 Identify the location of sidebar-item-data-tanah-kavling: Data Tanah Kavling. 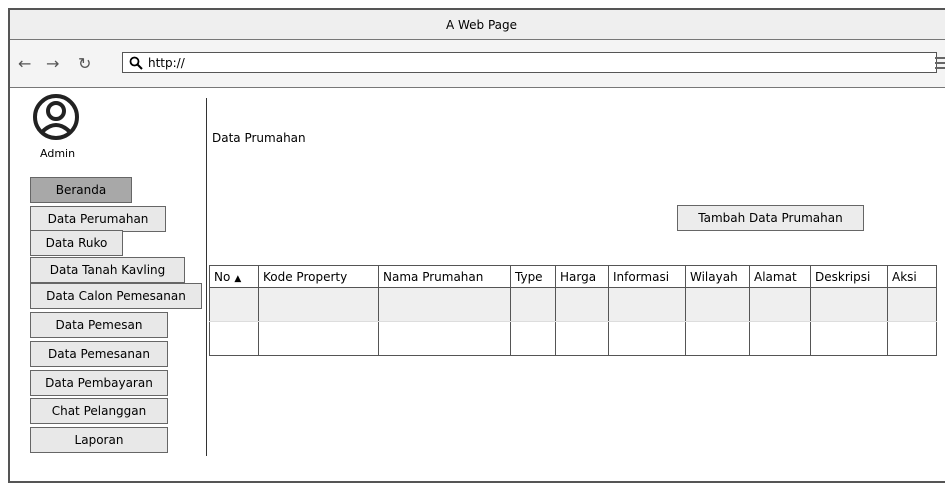
(107, 270).